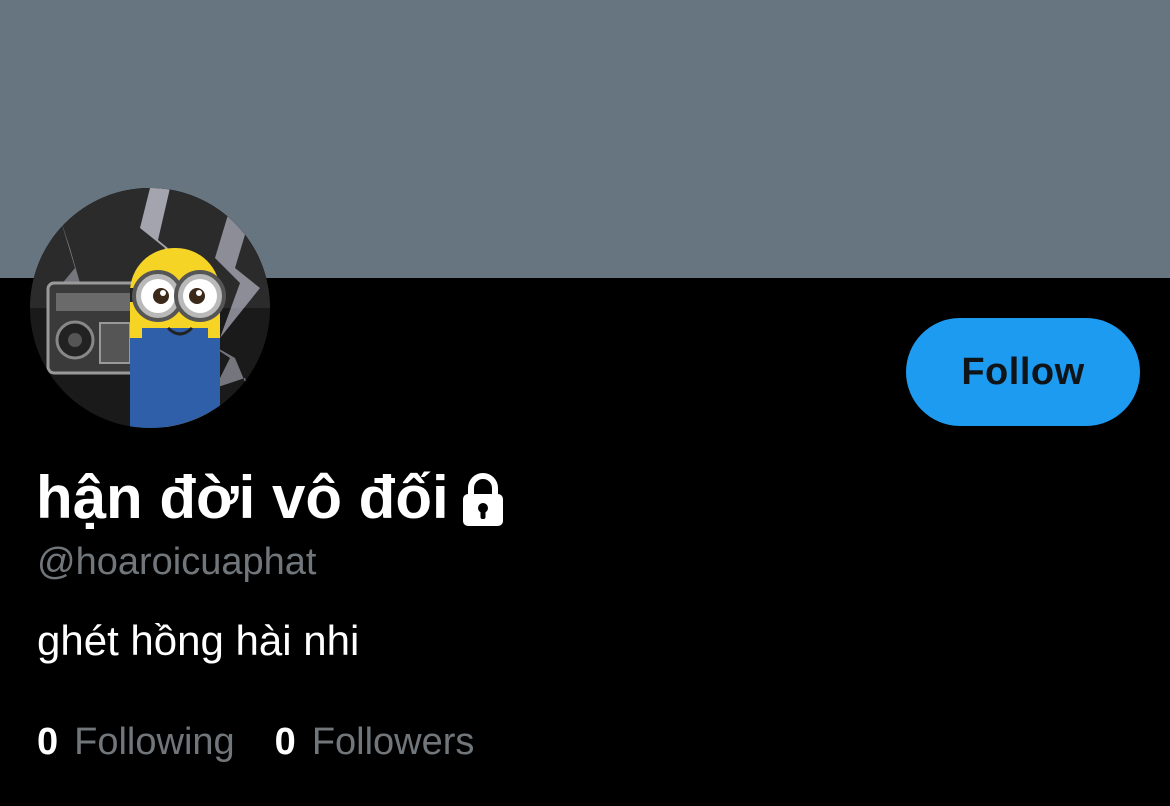  I want to click on profile-avatar, so click(150, 308).